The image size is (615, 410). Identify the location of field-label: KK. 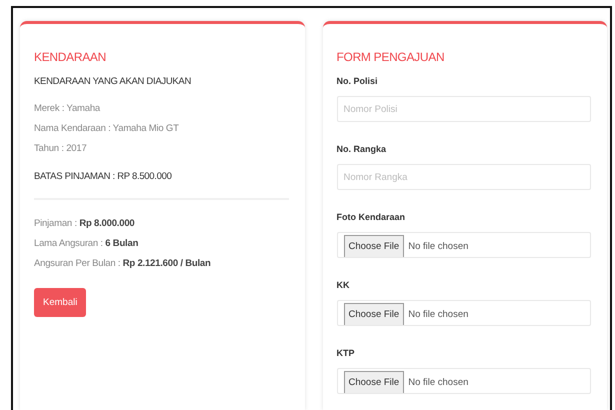
(343, 285).